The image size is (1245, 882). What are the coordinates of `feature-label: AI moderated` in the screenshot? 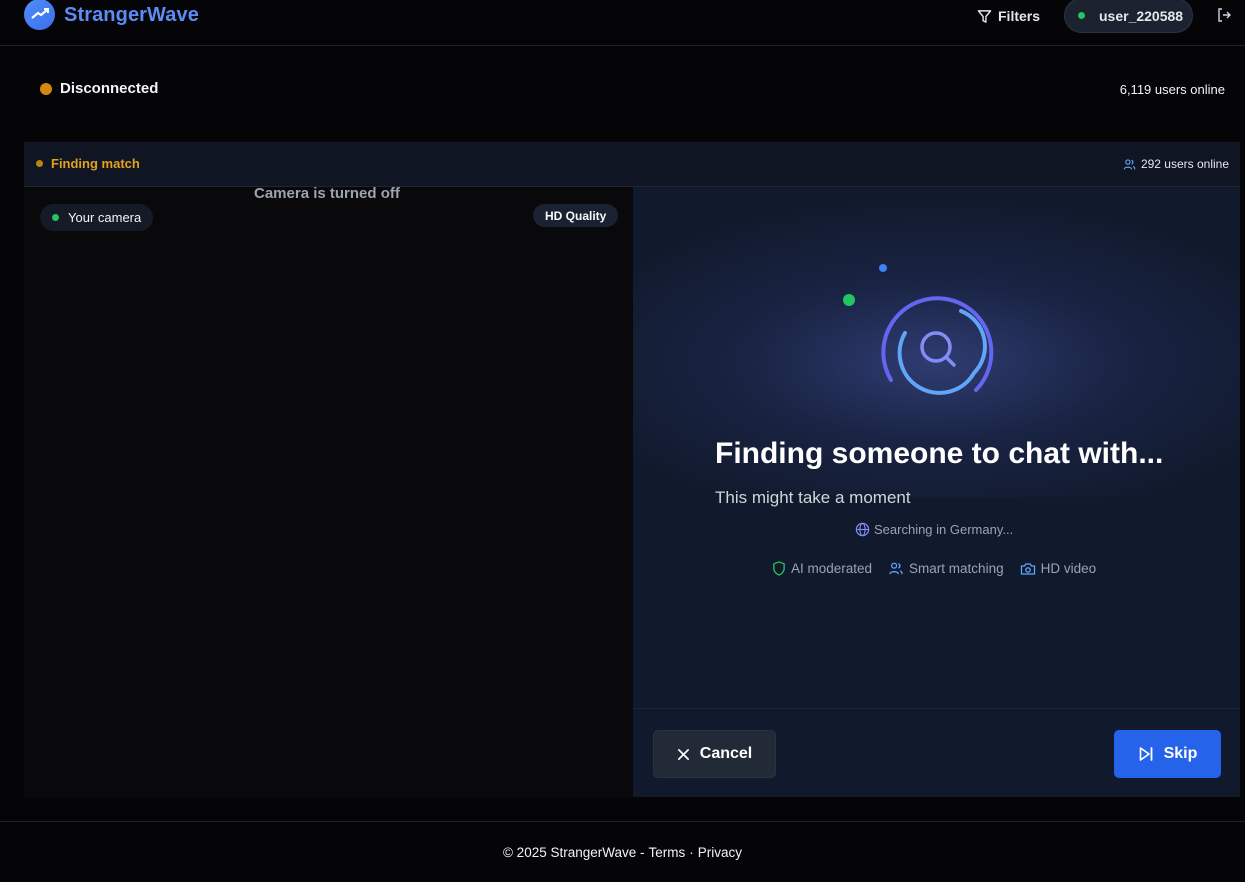 It's located at (832, 568).